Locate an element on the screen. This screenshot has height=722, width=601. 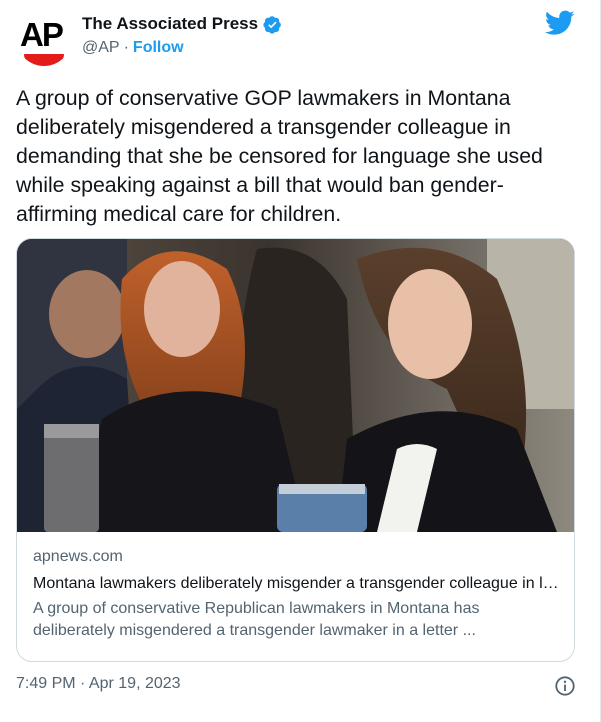
info-icon is located at coordinates (565, 686).